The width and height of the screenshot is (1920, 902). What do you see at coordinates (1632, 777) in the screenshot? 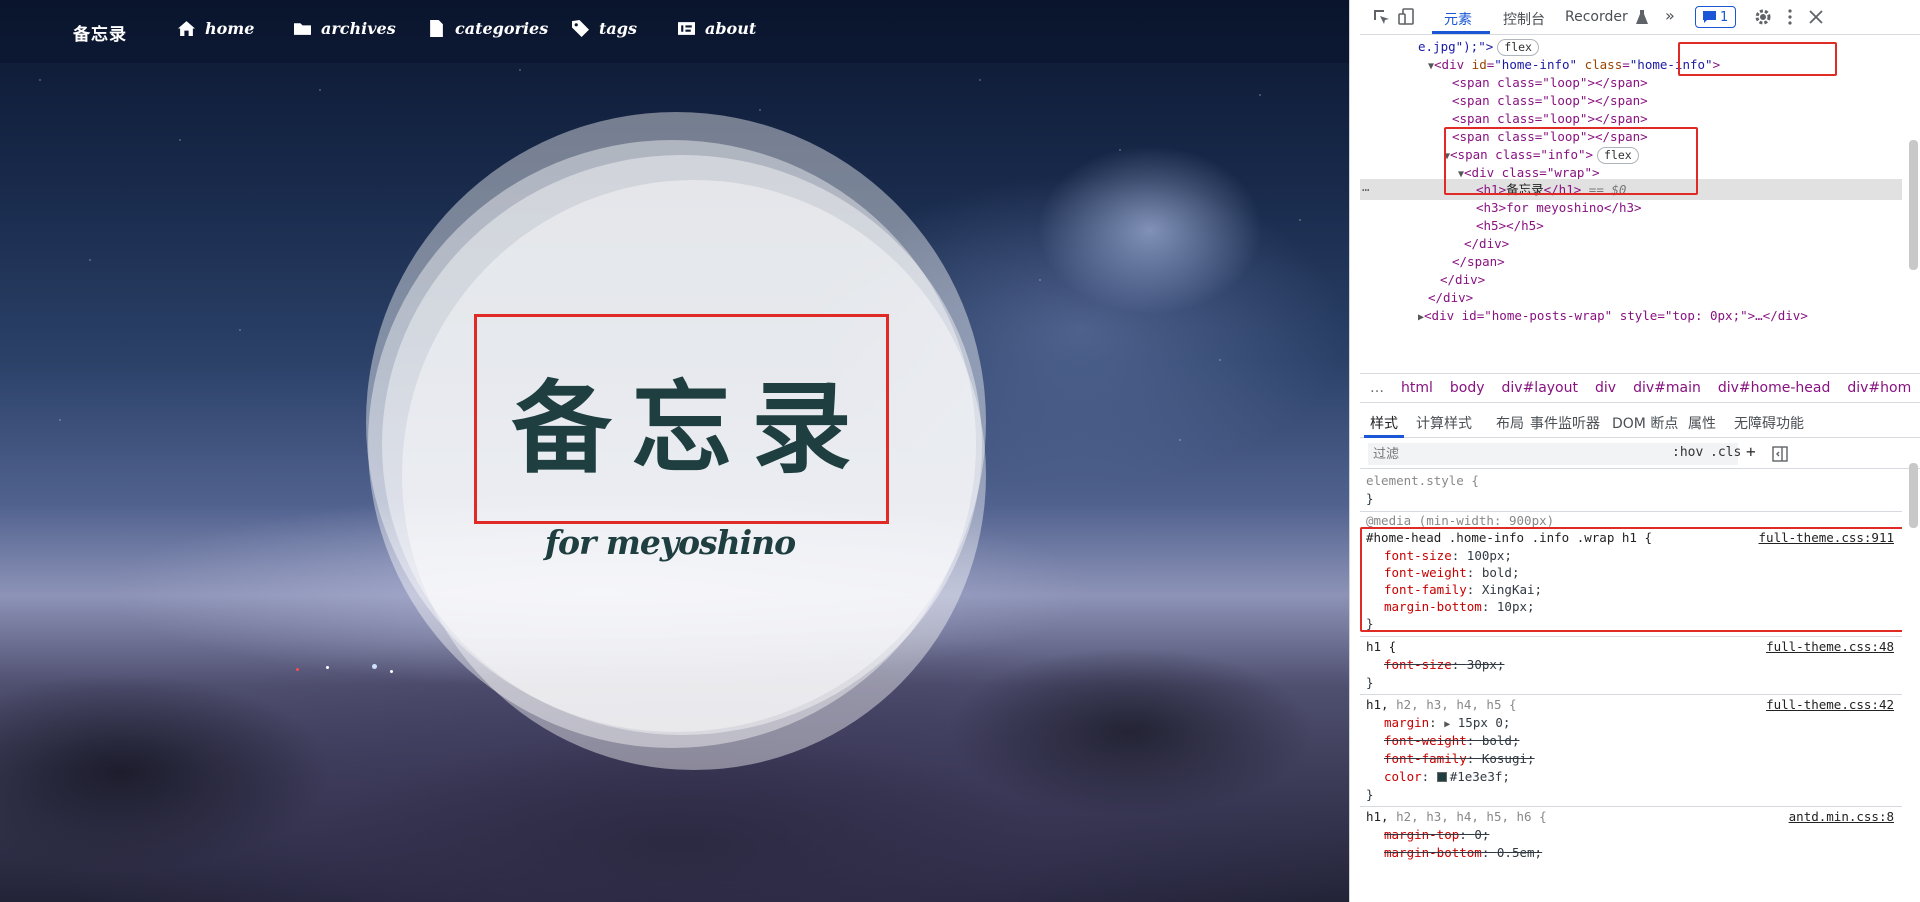
I see `css-declaration: color: #1e3e3f;` at bounding box center [1632, 777].